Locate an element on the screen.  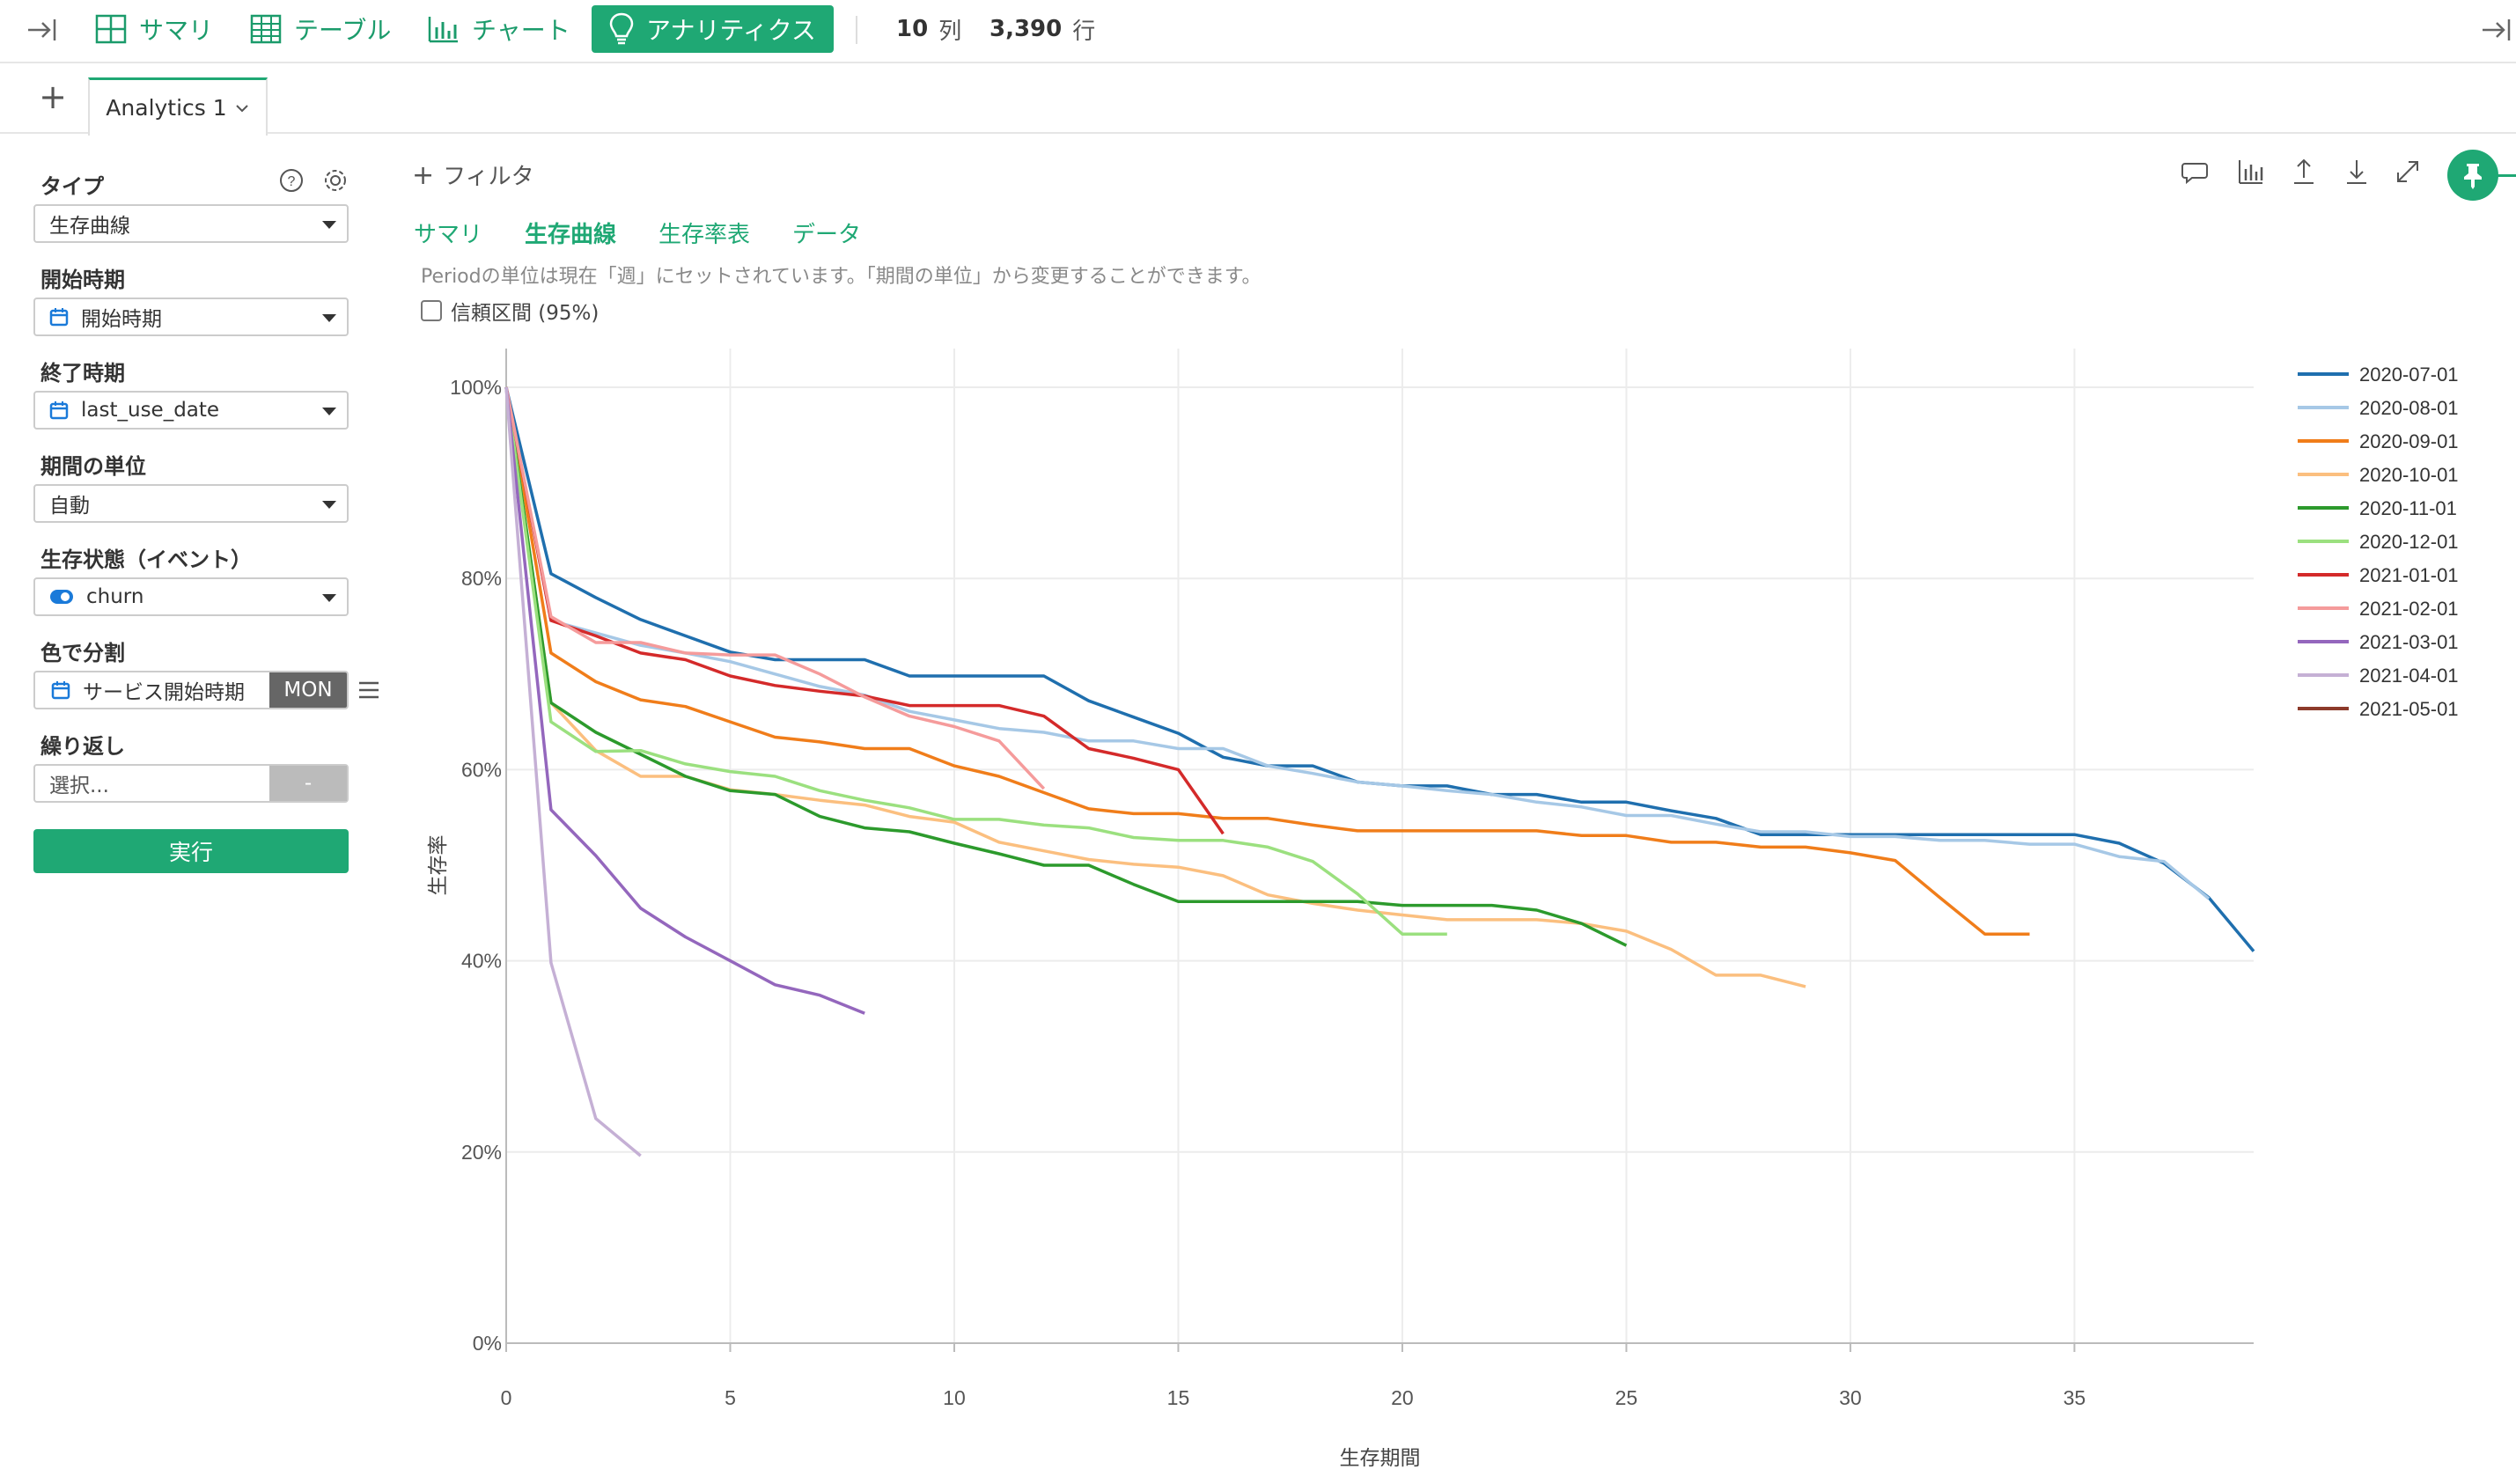
legend-label: 2020-11-01 is located at coordinates (2408, 508).